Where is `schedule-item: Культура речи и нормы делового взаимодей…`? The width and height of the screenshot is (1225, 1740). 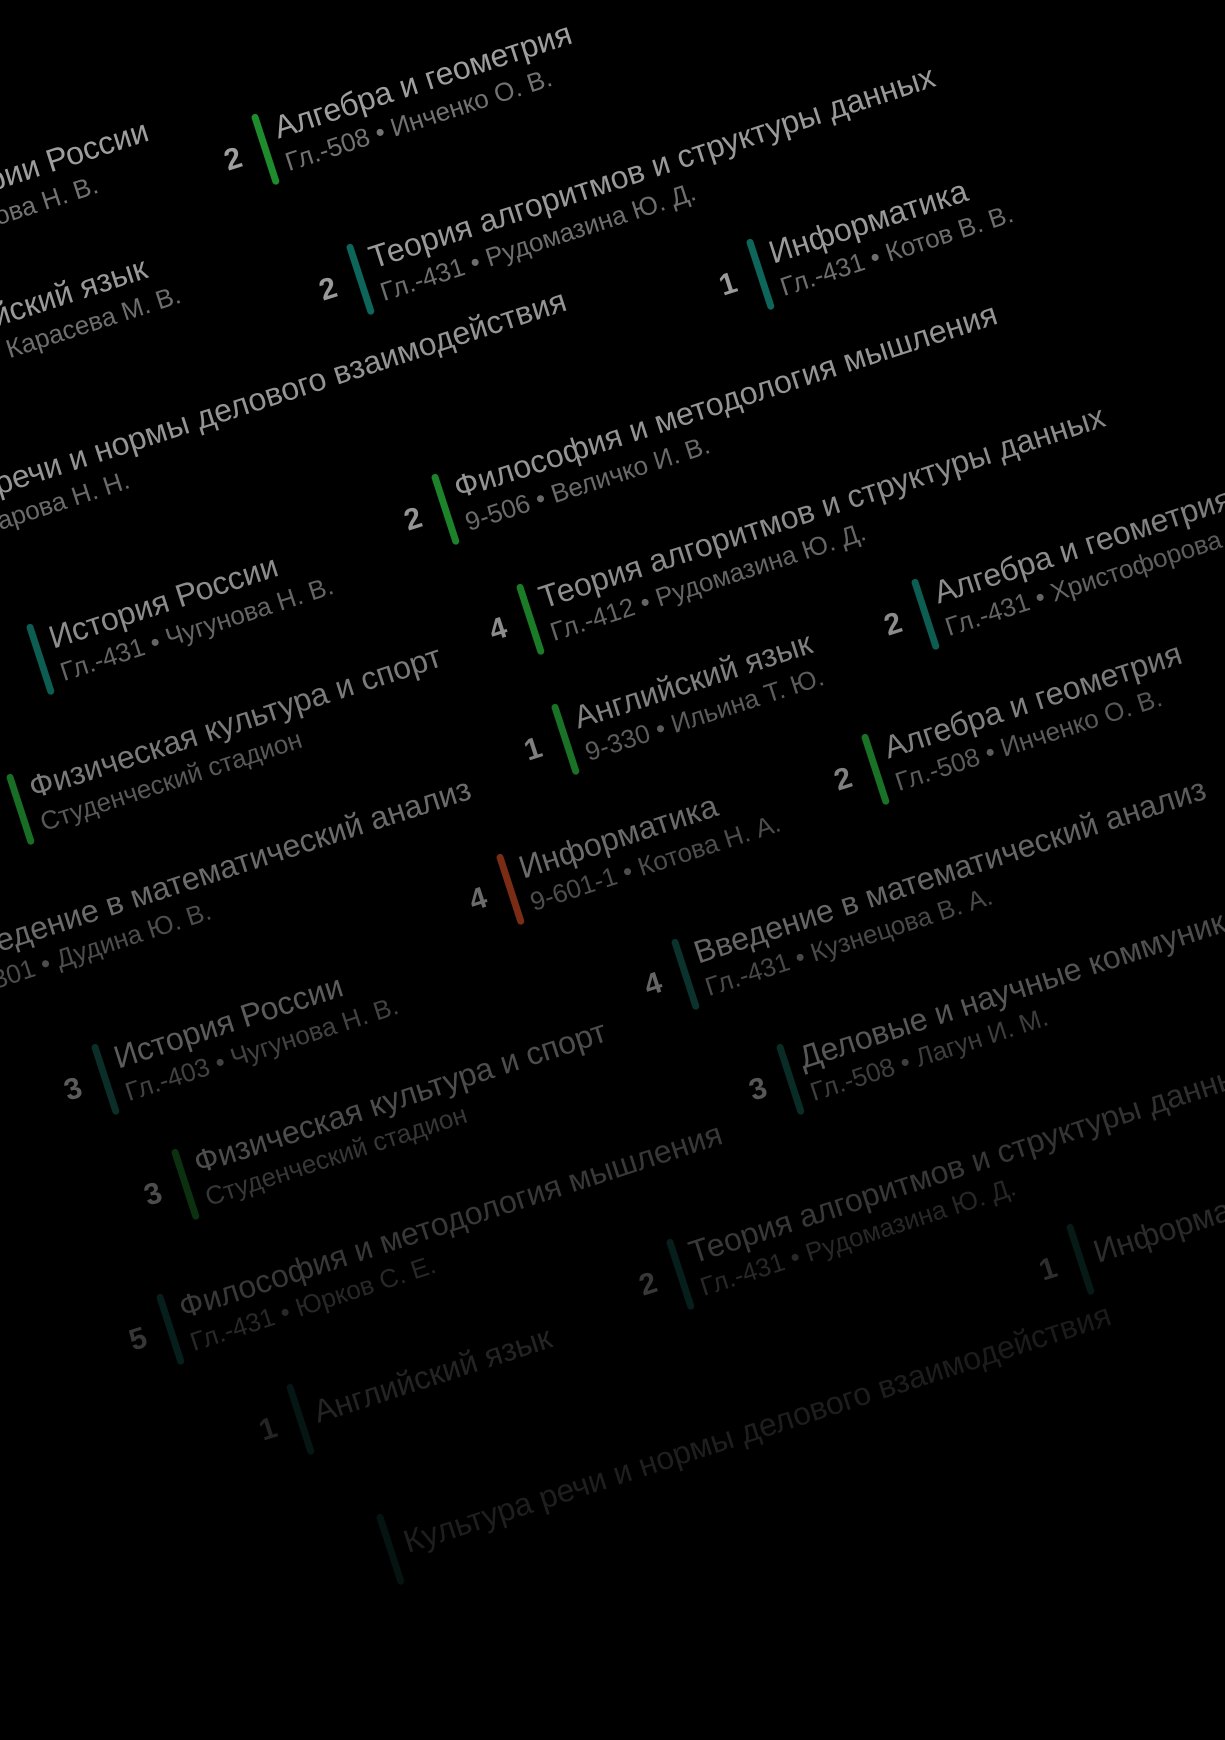
schedule-item: Культура речи и нормы делового взаимодей… is located at coordinates (726, 1440).